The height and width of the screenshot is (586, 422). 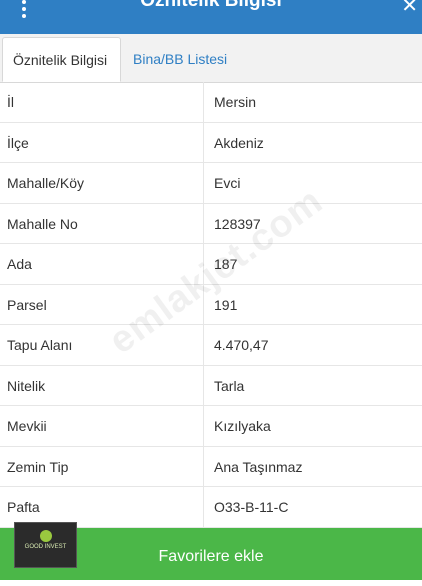 I want to click on attribute-label: Mahalle No, so click(x=102, y=223).